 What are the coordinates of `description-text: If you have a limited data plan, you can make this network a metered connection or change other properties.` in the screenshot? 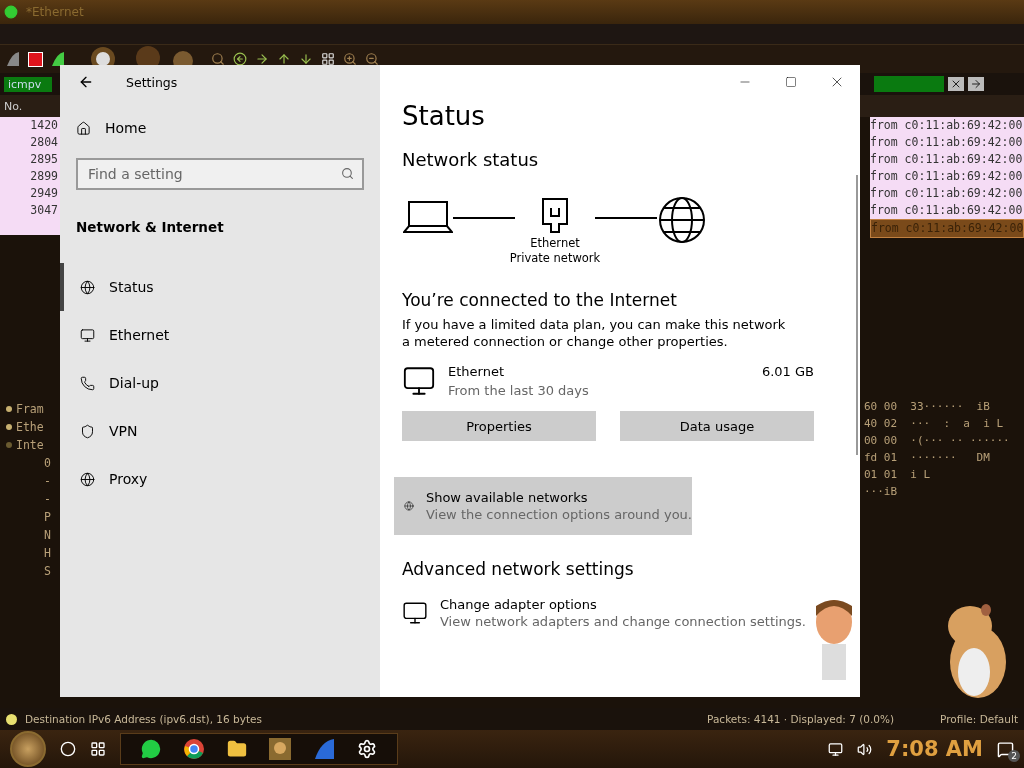 It's located at (594, 333).